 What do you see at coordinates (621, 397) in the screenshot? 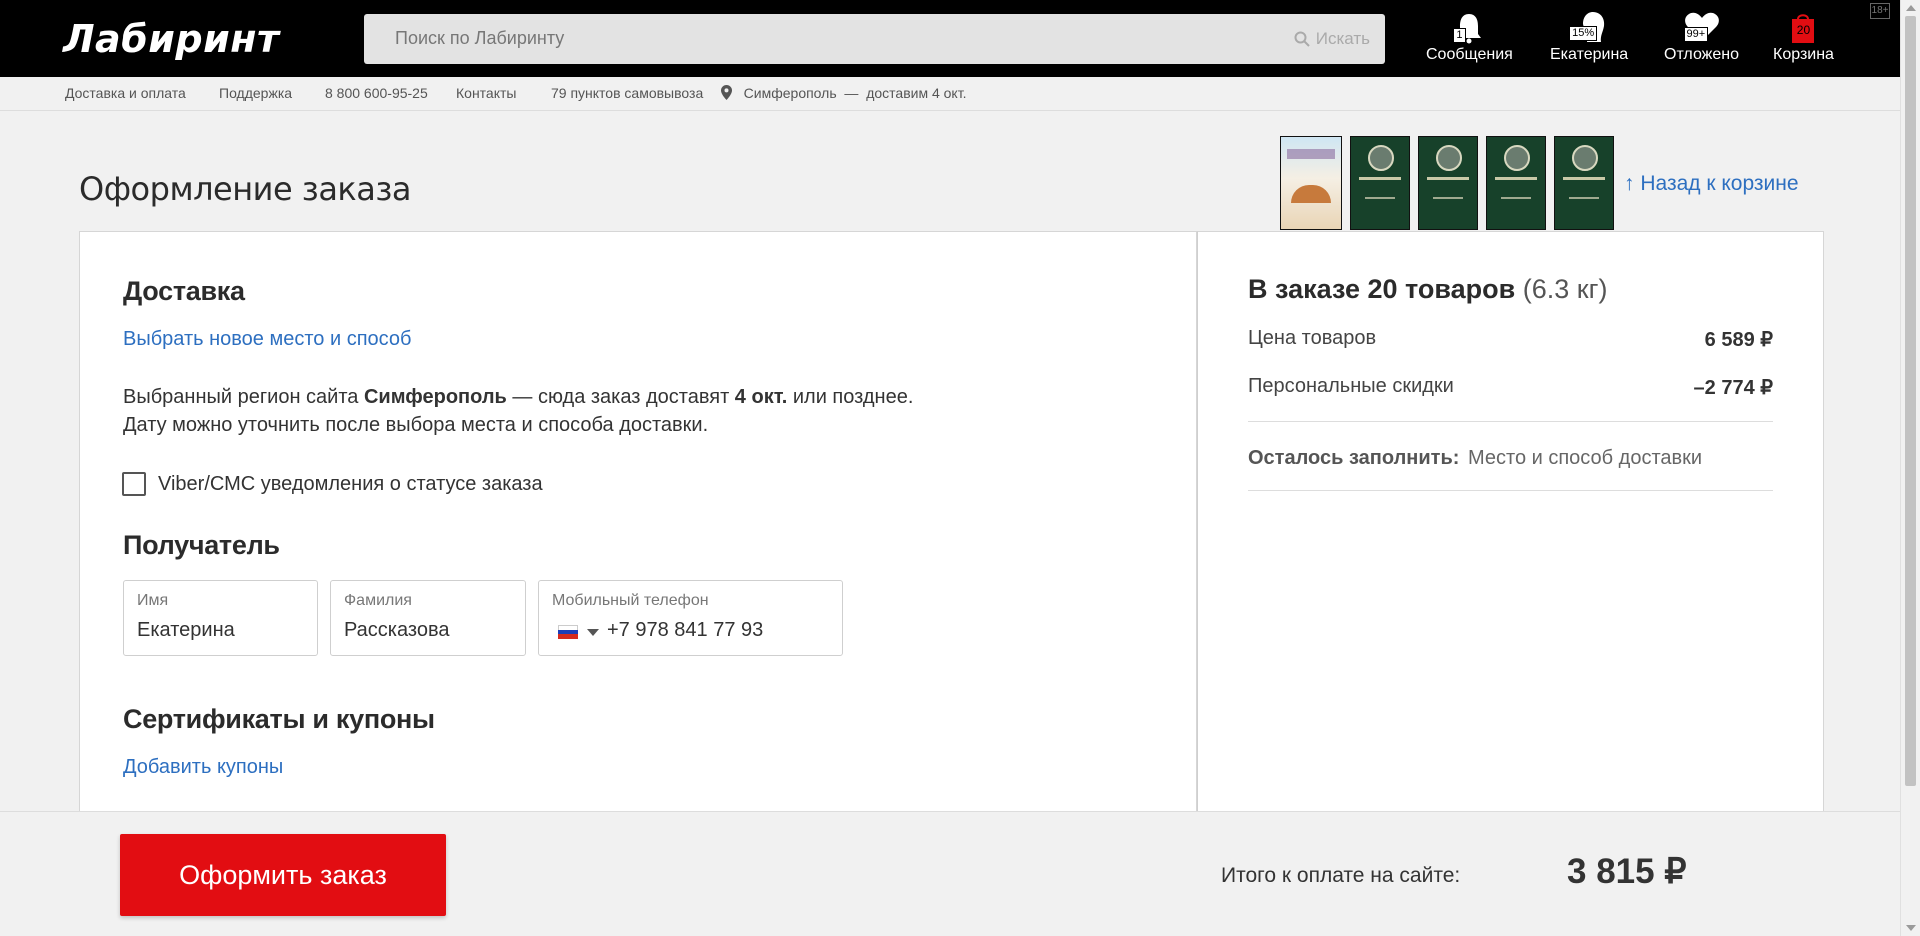
I see `delivery-text-part: — сюда заказ доставят` at bounding box center [621, 397].